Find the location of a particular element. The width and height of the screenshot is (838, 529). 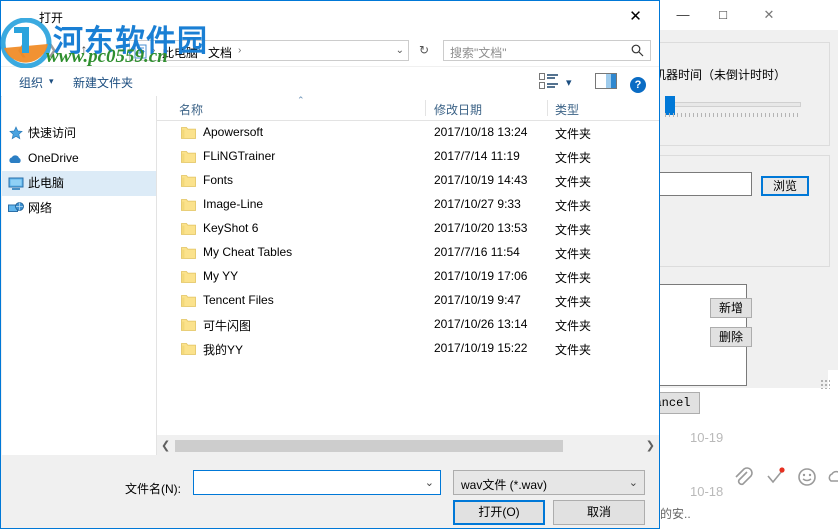

refresh-icon: ↻ is located at coordinates (424, 50).